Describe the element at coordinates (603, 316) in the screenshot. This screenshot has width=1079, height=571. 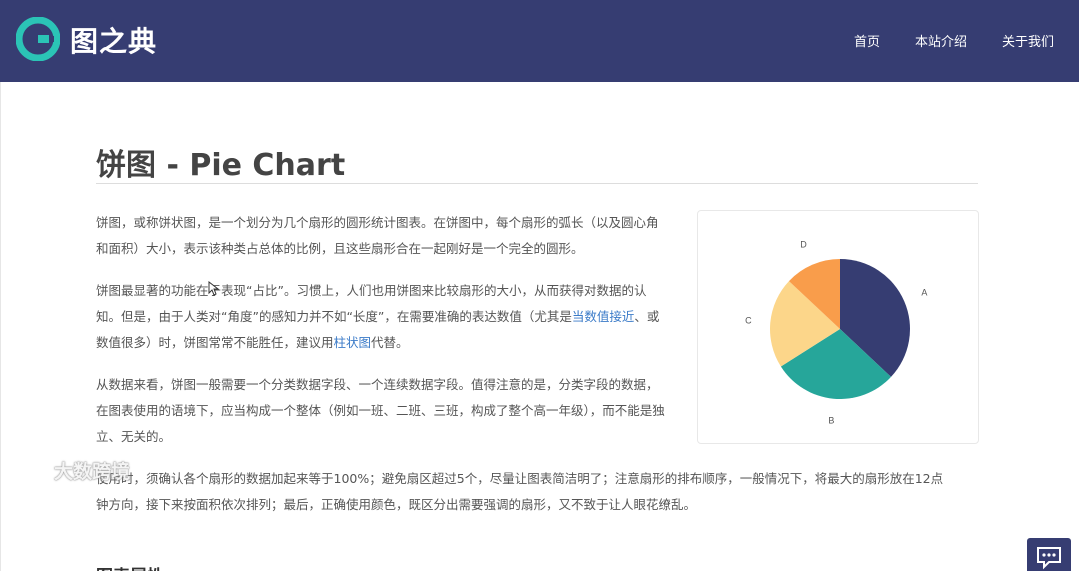
I see `link-close-values: 当数值接近` at that location.